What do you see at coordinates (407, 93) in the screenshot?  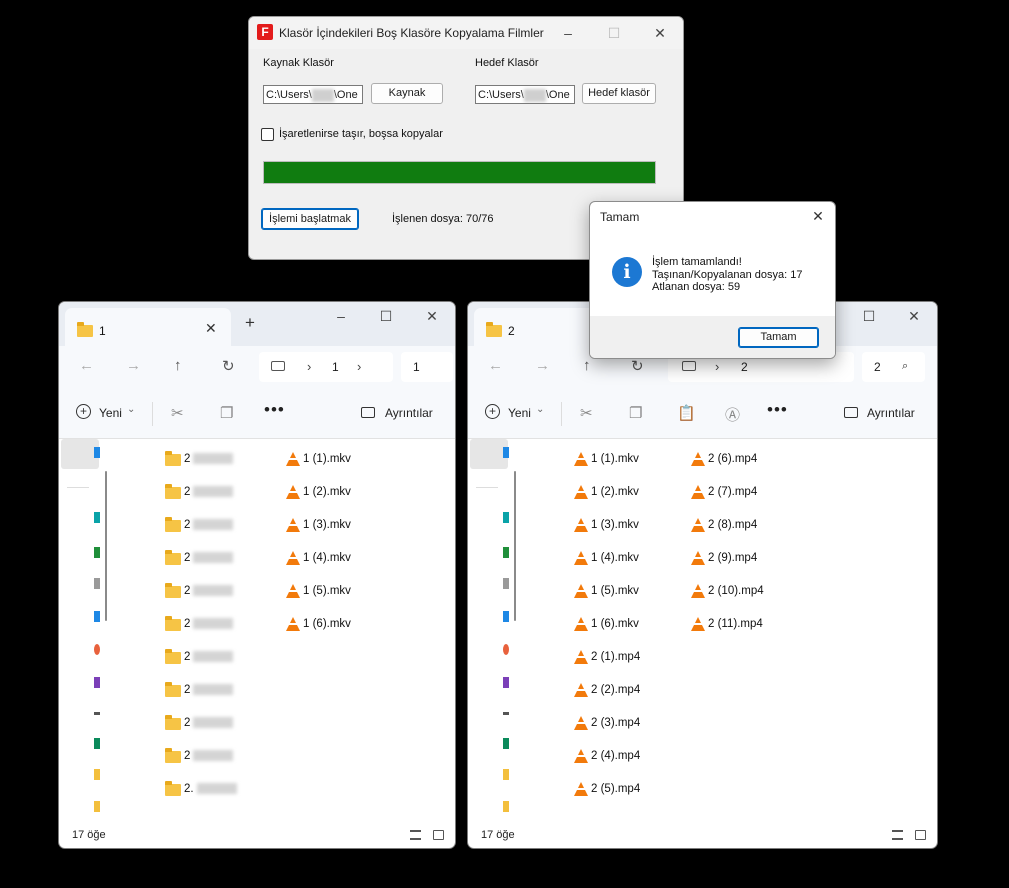 I see `source-browse-button: Kaynak` at bounding box center [407, 93].